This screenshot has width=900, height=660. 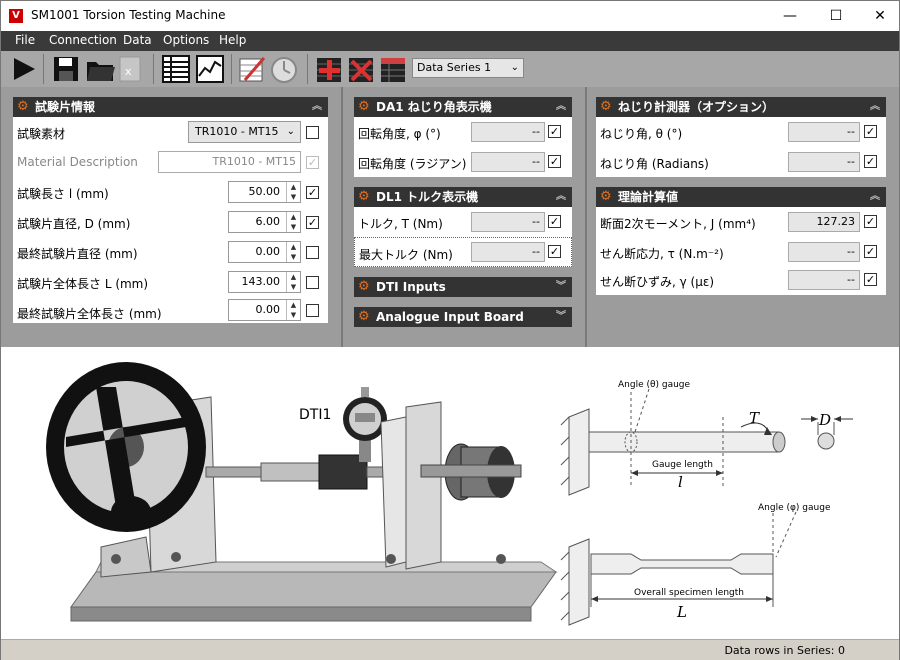 I want to click on overall-length-row: 試験片全体長さ L (mm) 143.00 ▲ ▼, so click(x=170, y=282).